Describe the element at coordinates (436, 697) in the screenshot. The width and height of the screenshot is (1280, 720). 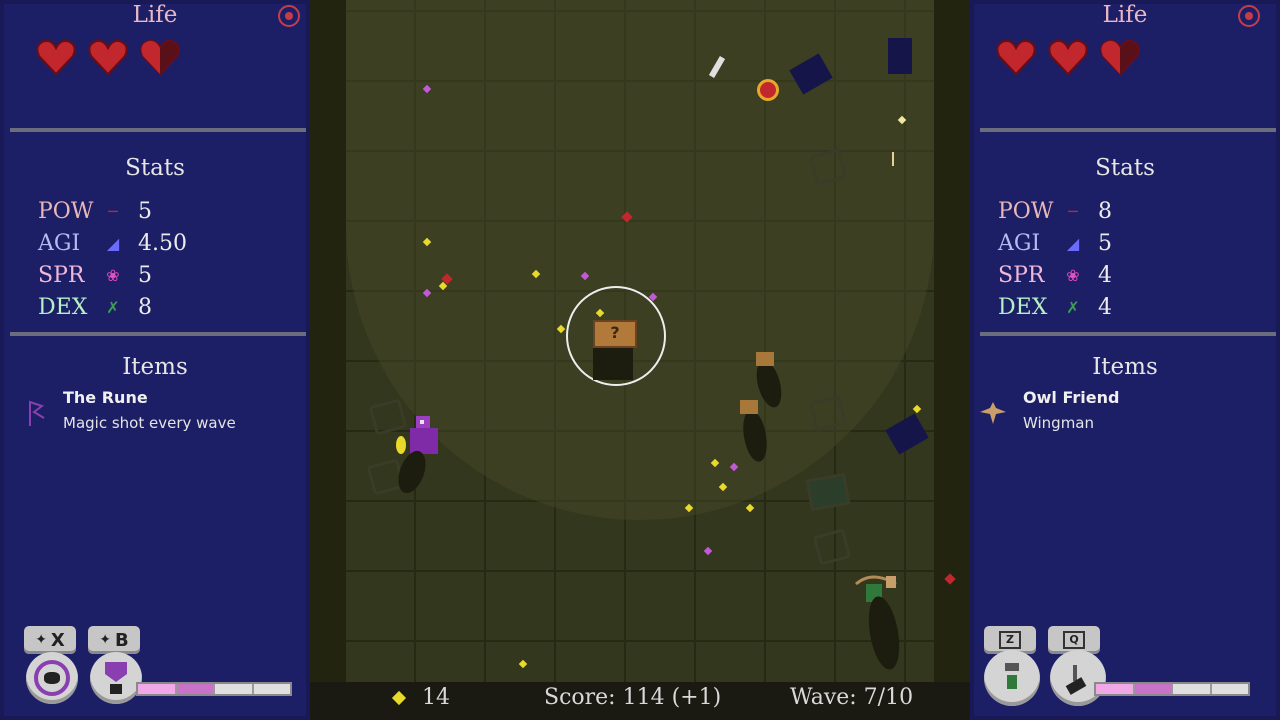
I see `gem-count: 14` at that location.